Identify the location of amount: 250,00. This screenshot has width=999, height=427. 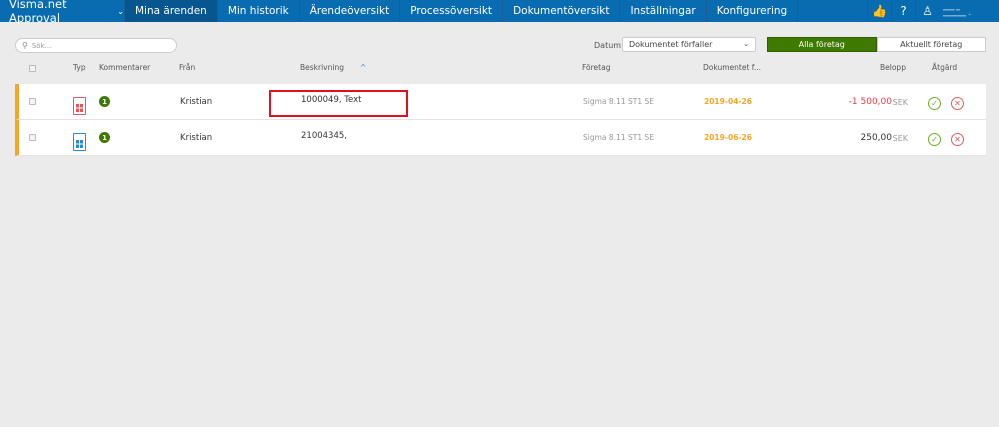
(876, 138).